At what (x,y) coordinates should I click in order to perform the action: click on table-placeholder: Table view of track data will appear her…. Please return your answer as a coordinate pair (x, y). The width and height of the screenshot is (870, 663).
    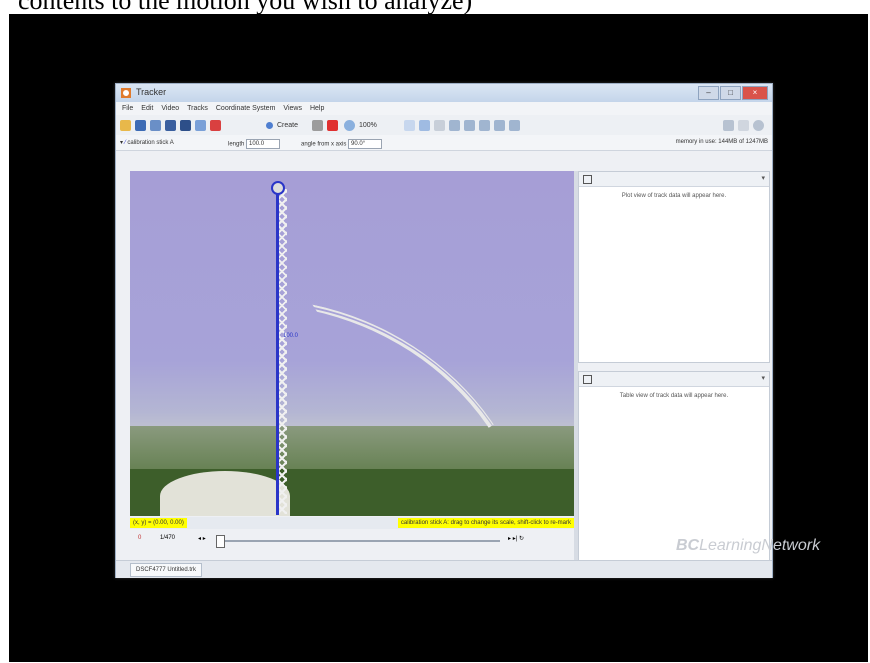
    Looking at the image, I should click on (674, 396).